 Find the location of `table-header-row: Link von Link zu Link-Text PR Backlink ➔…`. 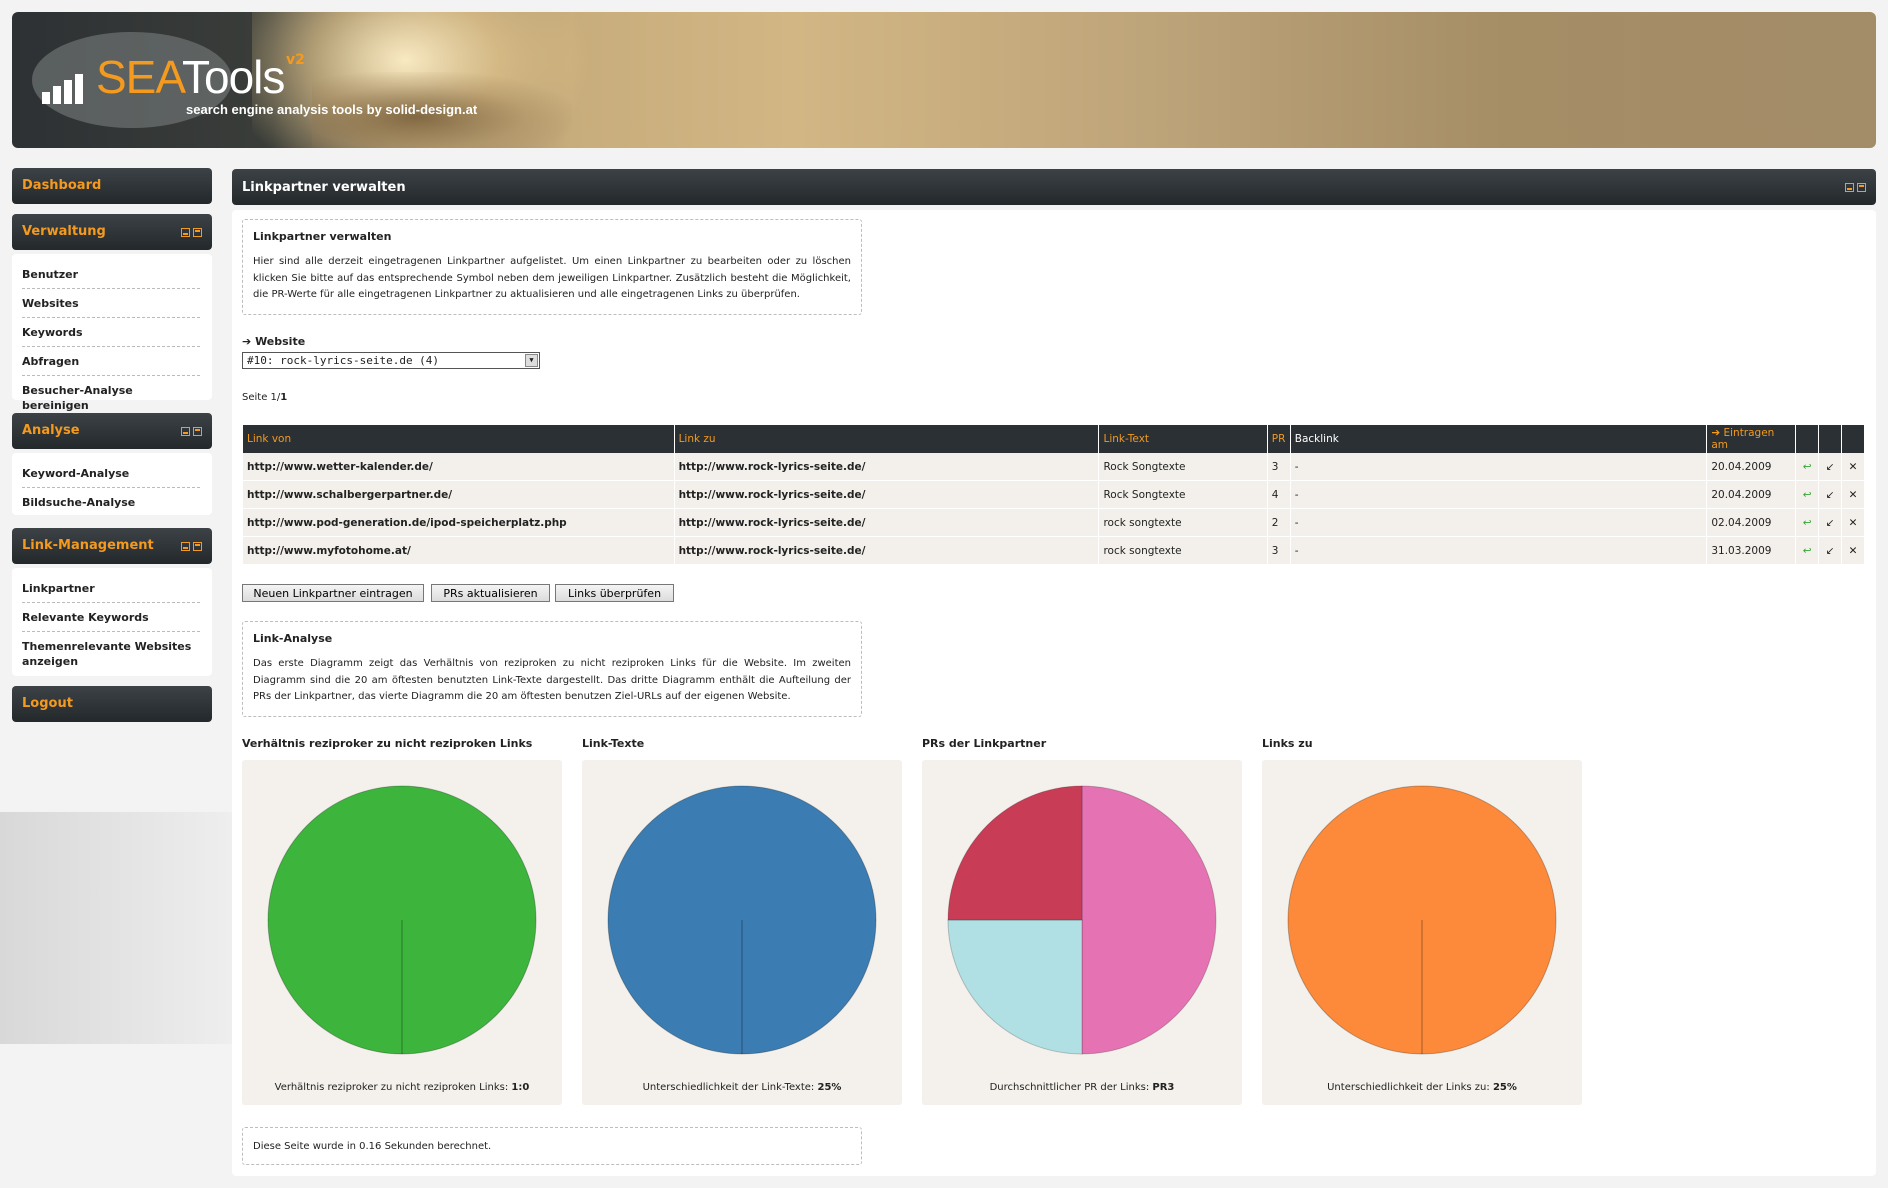

table-header-row: Link von Link zu Link-Text PR Backlink ➔… is located at coordinates (1053, 439).